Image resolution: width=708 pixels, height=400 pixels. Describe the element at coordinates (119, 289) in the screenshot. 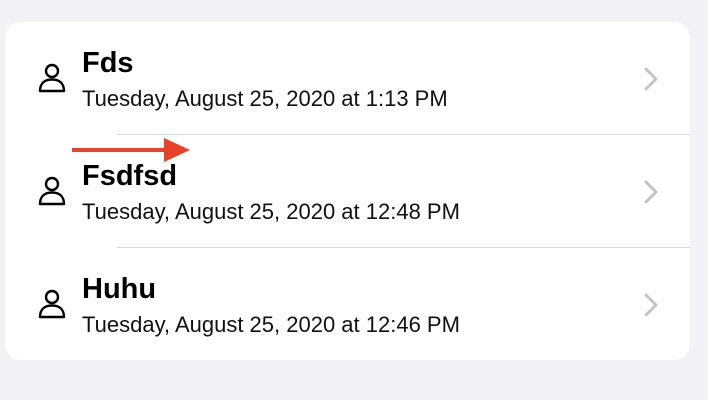

I see `list-item-title: Huhu` at that location.